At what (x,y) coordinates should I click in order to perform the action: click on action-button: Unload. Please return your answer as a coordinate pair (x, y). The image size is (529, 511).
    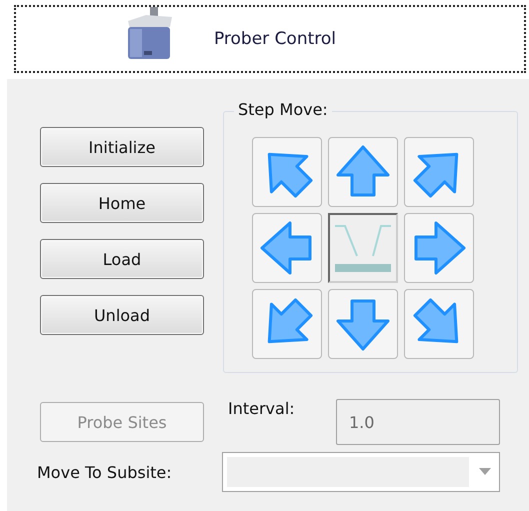
    Looking at the image, I should click on (122, 315).